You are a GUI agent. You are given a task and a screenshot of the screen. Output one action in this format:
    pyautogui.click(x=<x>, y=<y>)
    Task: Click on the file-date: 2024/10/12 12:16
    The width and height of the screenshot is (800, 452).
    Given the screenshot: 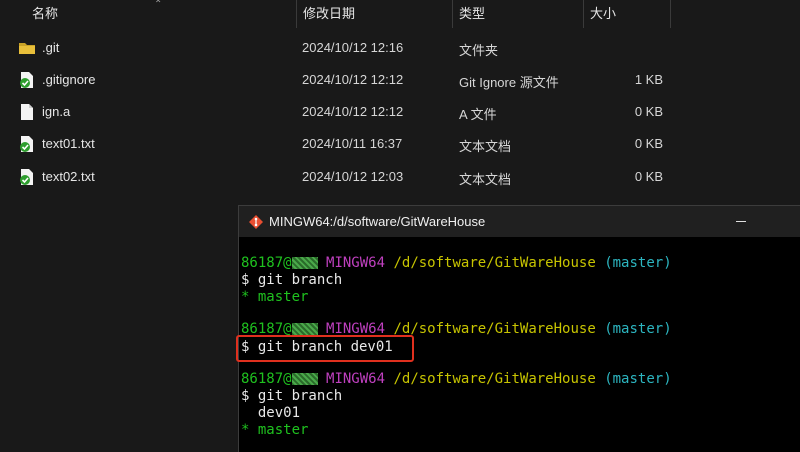 What is the action you would take?
    pyautogui.click(x=353, y=47)
    